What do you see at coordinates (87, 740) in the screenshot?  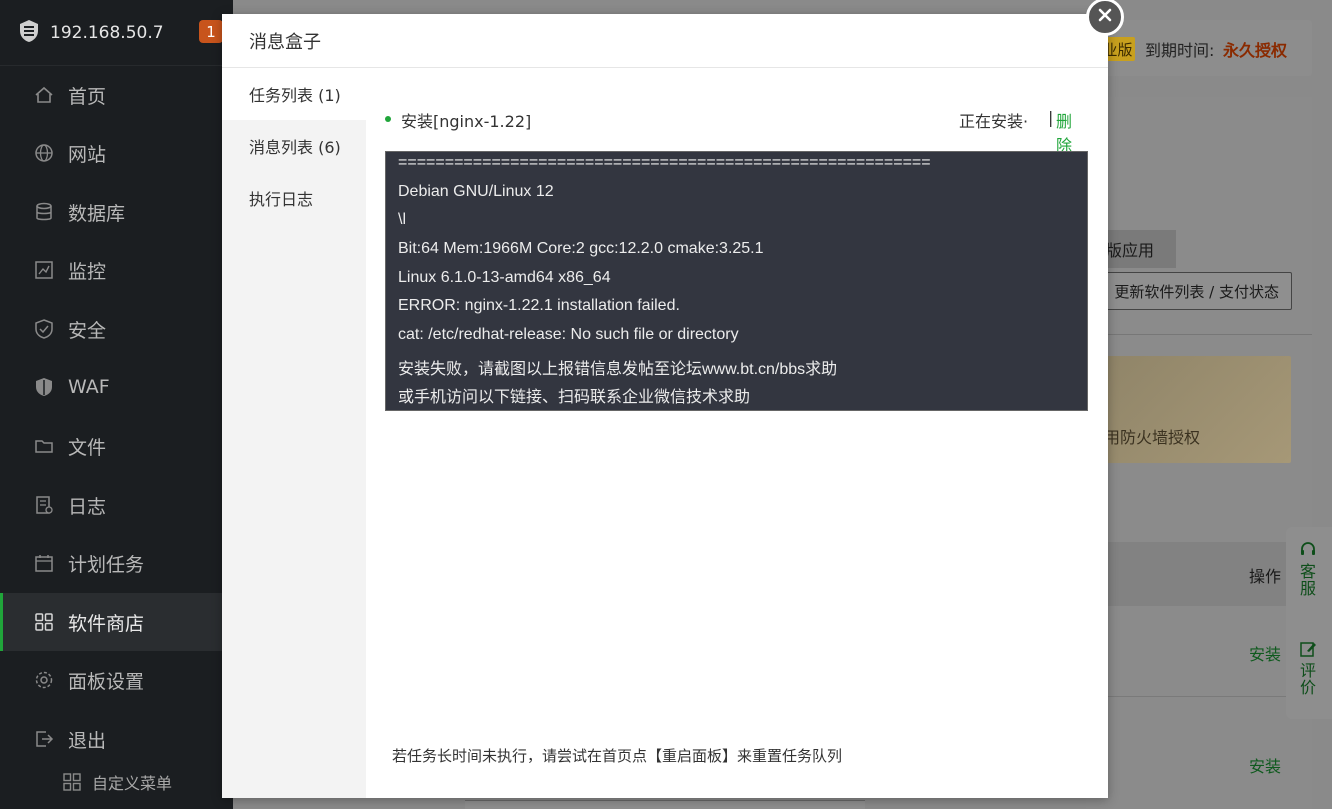 I see `nav-logout-label: 退出` at bounding box center [87, 740].